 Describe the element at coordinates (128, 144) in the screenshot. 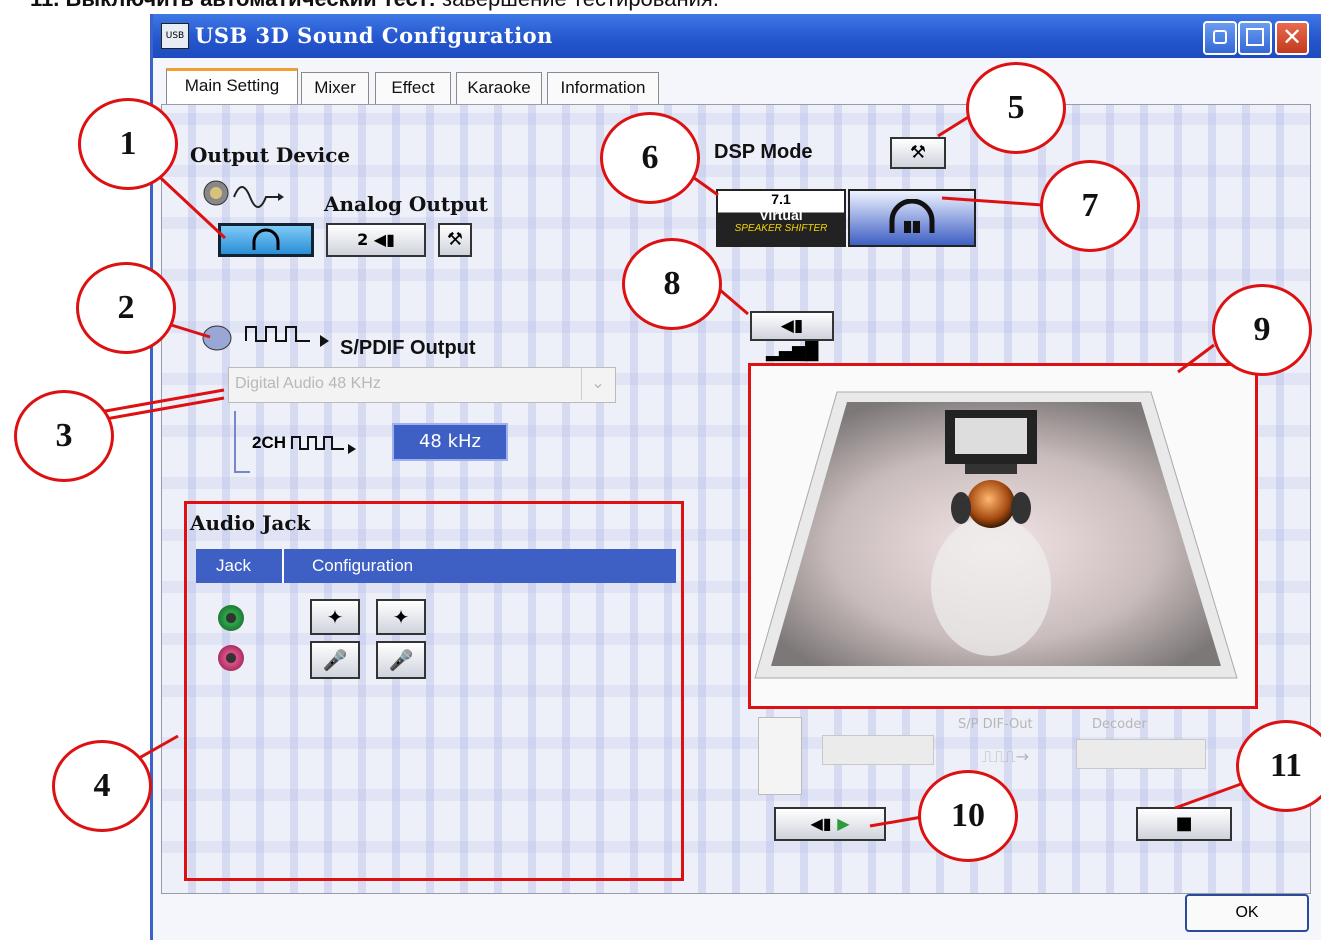

I see `callout-1: 1` at that location.